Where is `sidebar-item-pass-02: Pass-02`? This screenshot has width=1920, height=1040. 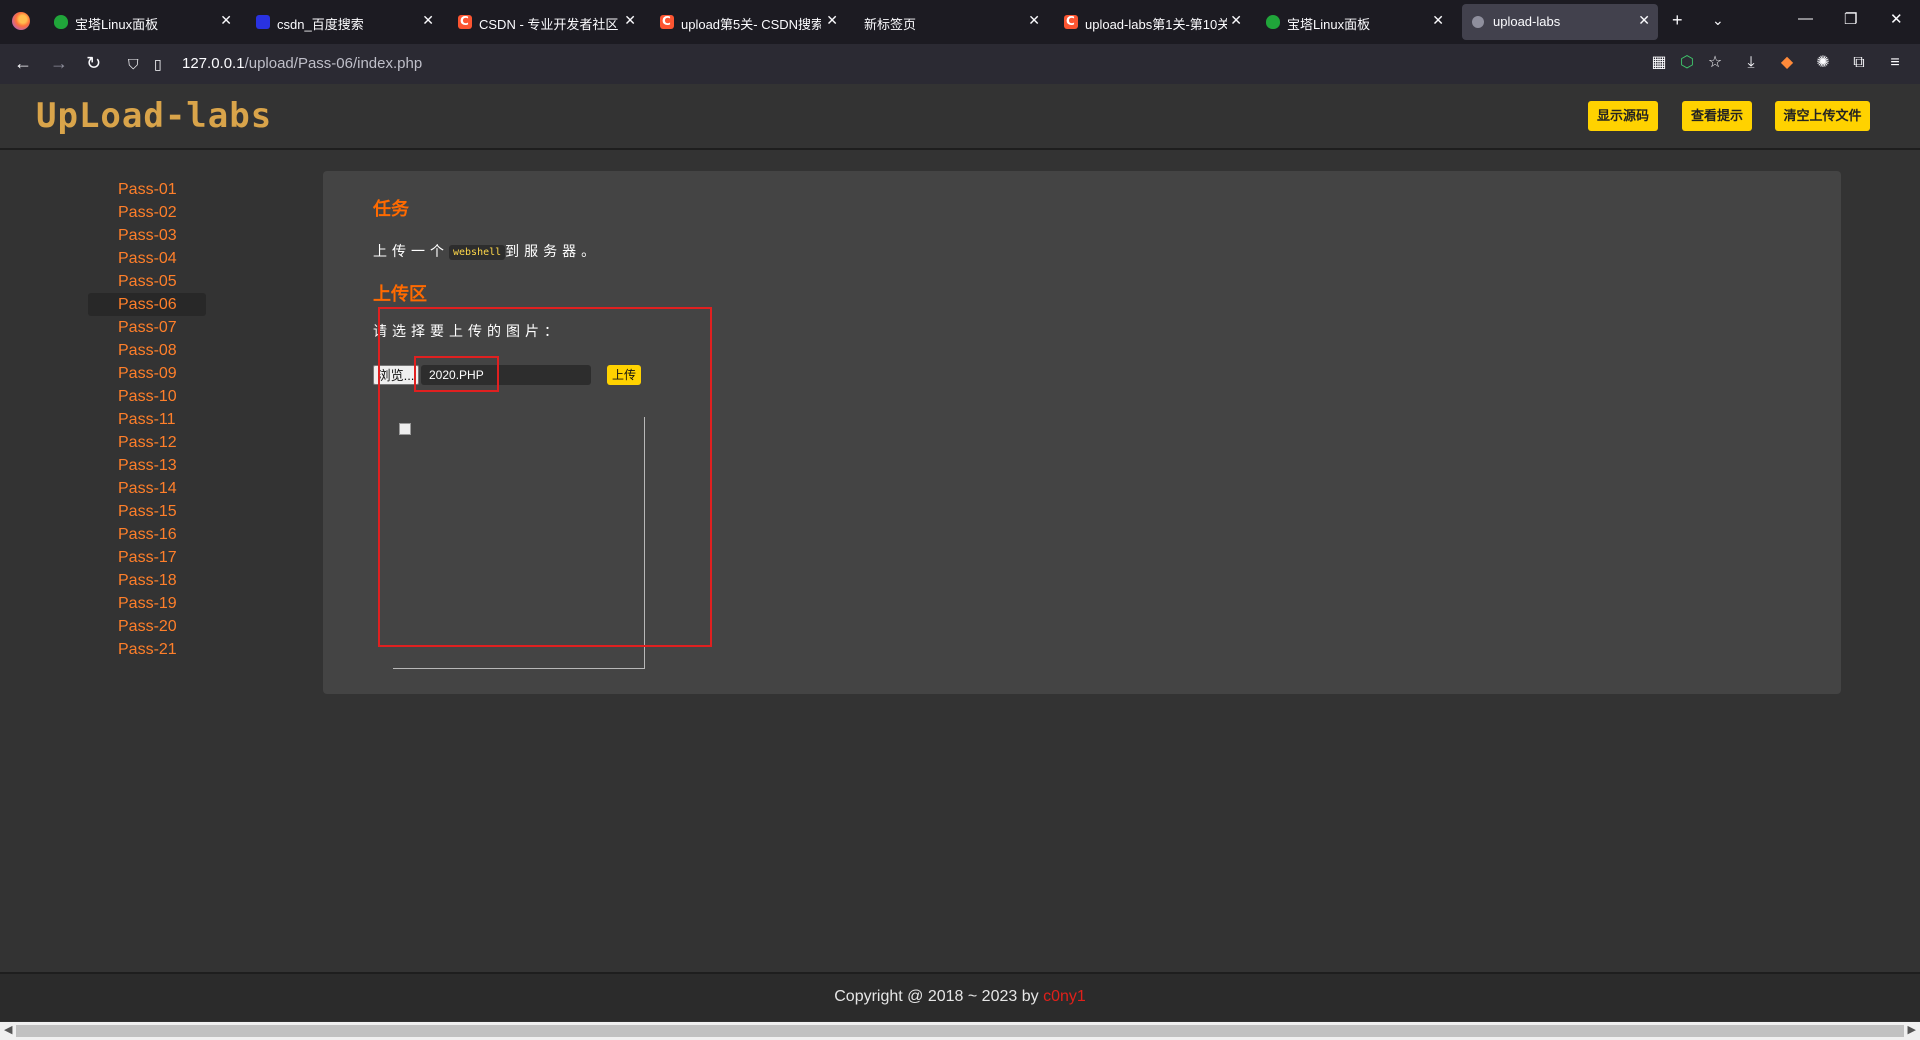 sidebar-item-pass-02: Pass-02 is located at coordinates (147, 212).